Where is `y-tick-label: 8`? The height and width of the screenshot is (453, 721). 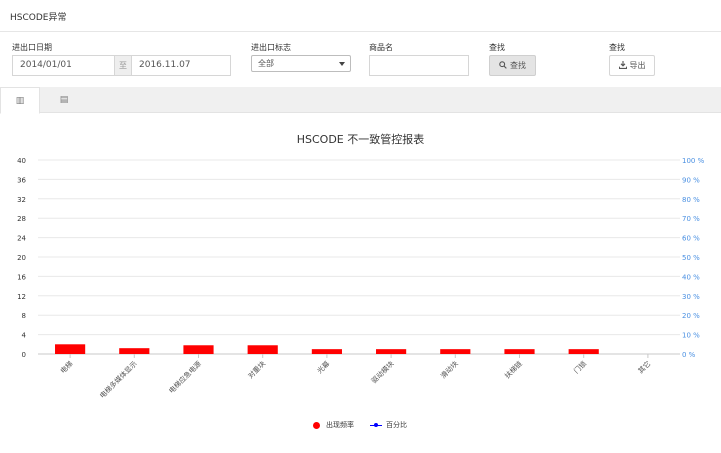
y-tick-label: 8 is located at coordinates (24, 316).